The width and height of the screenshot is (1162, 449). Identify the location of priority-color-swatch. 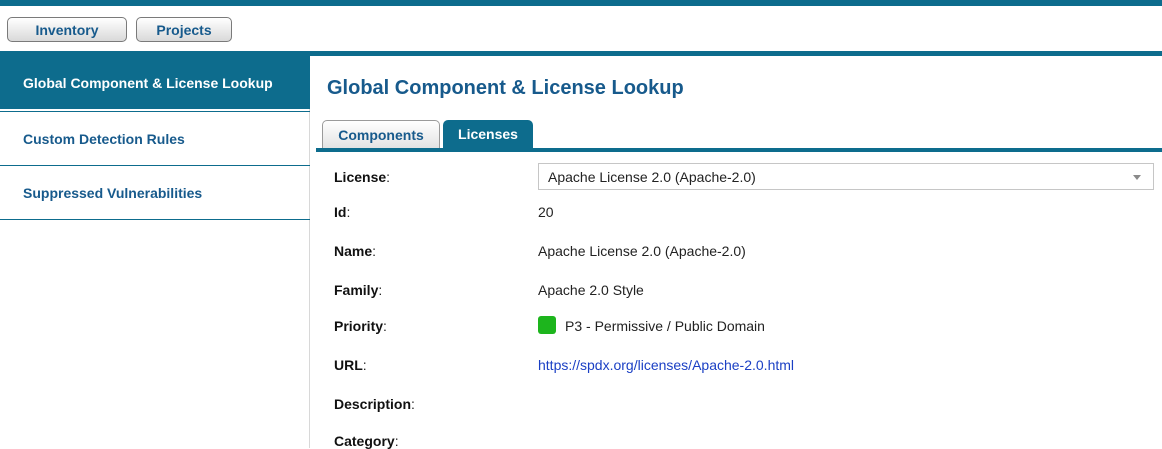
(547, 325).